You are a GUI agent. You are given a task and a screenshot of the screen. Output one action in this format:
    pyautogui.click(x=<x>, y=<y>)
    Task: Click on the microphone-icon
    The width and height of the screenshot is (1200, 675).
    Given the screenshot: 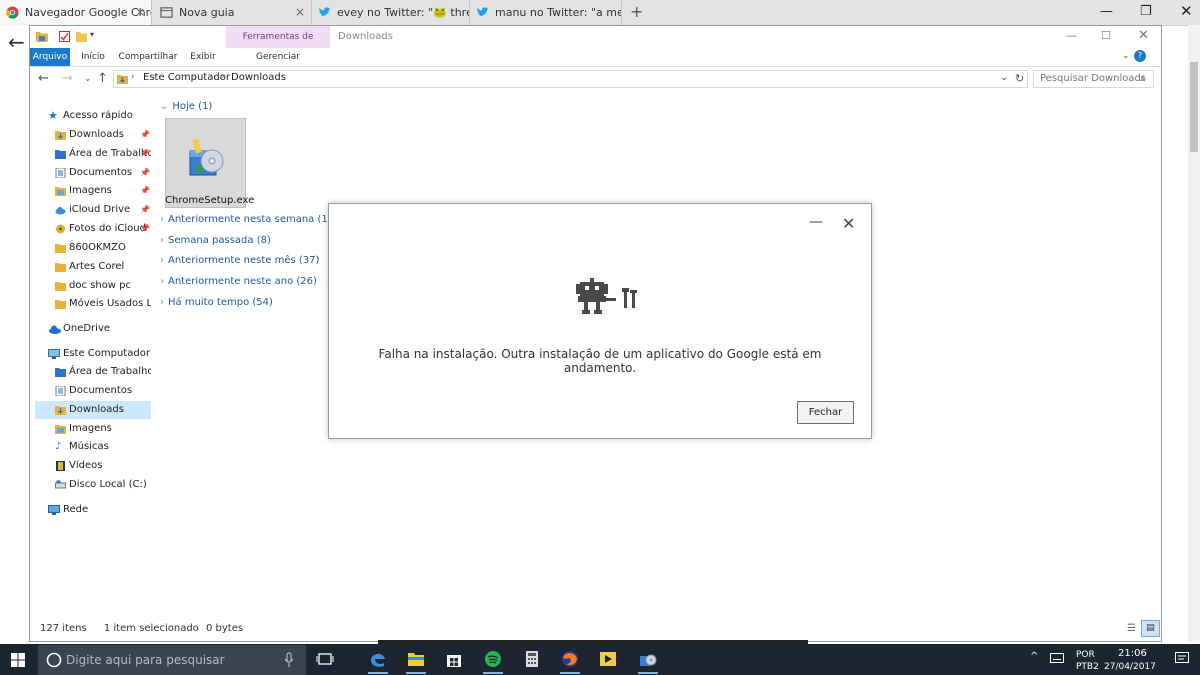 What is the action you would take?
    pyautogui.click(x=289, y=660)
    